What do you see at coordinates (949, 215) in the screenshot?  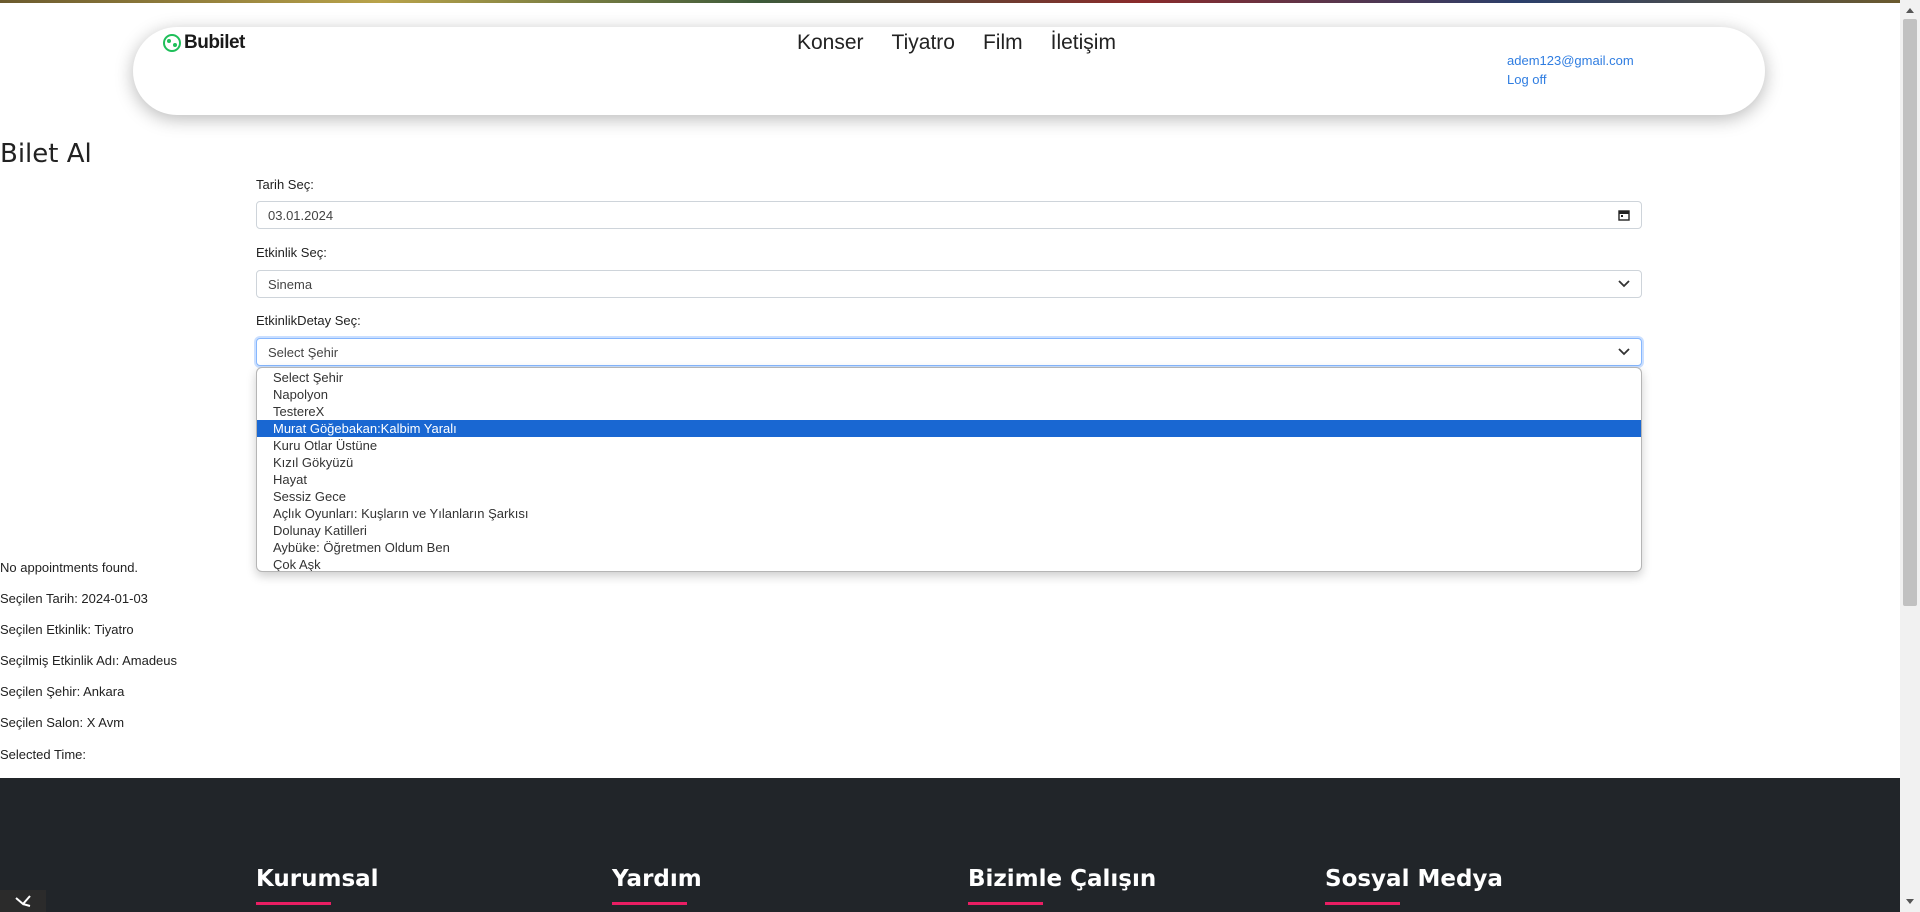 I see `date-input: 03.01.2024` at bounding box center [949, 215].